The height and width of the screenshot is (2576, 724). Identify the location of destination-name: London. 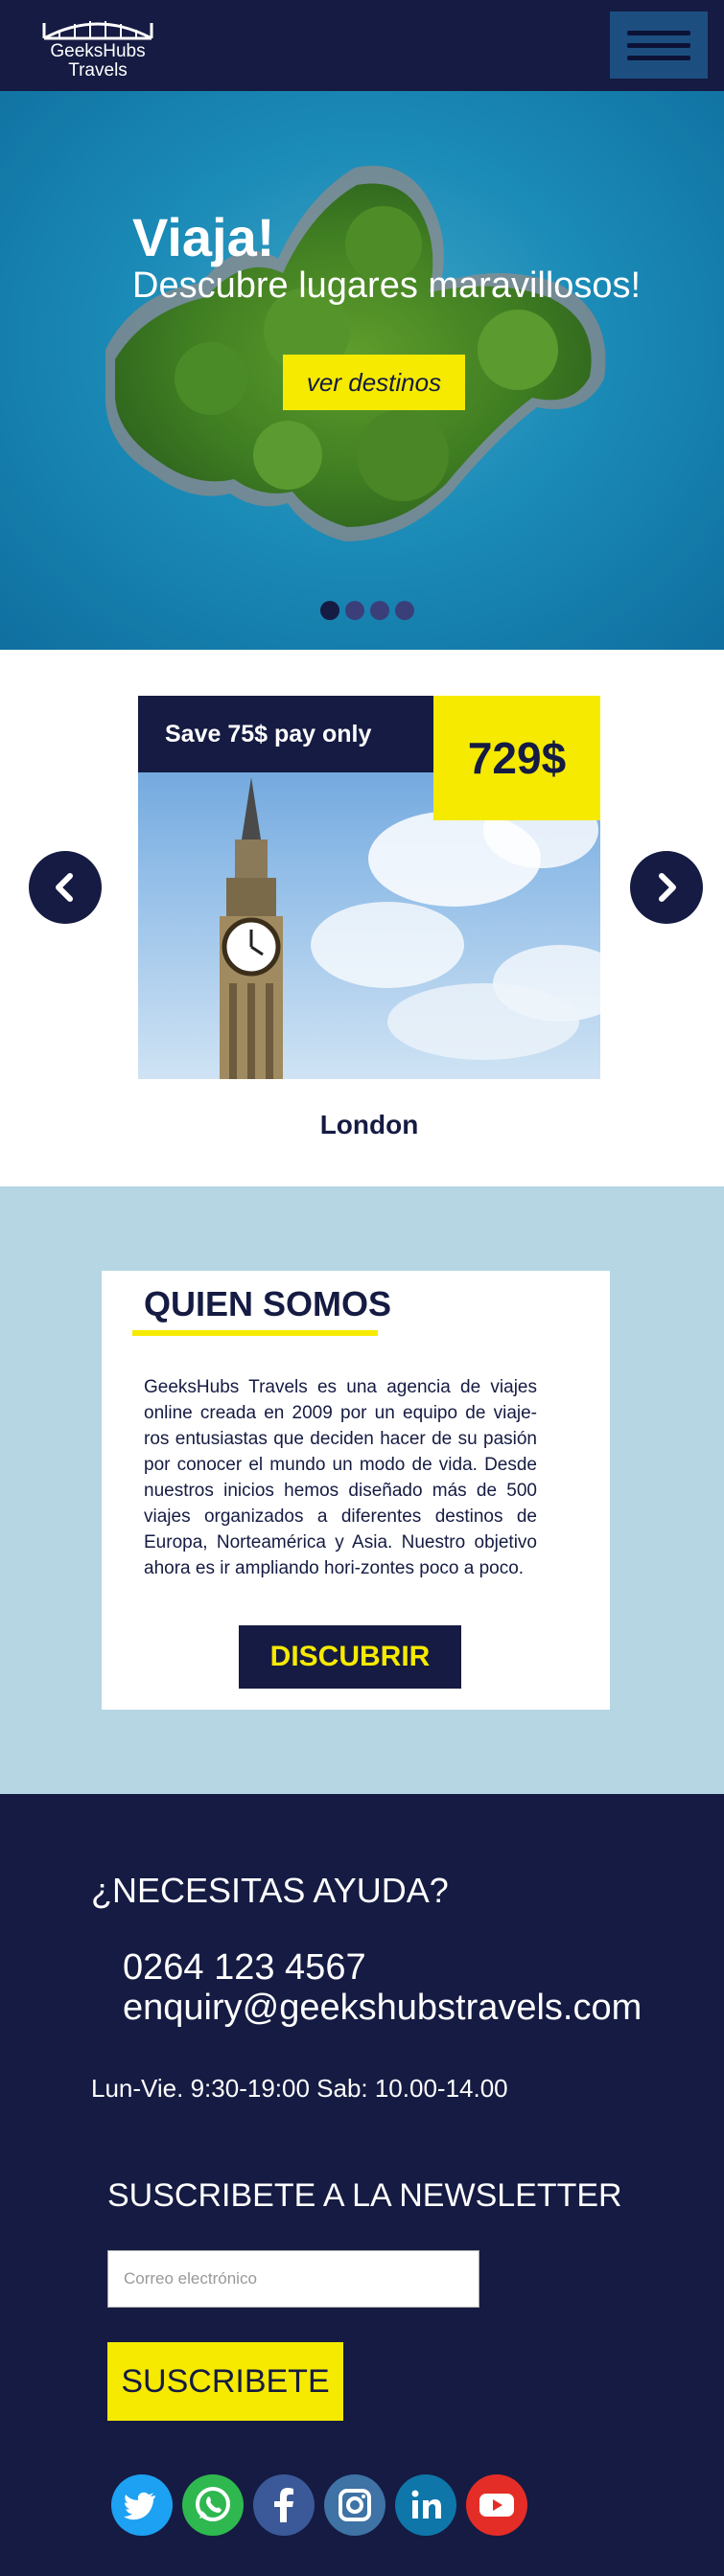
(369, 1124).